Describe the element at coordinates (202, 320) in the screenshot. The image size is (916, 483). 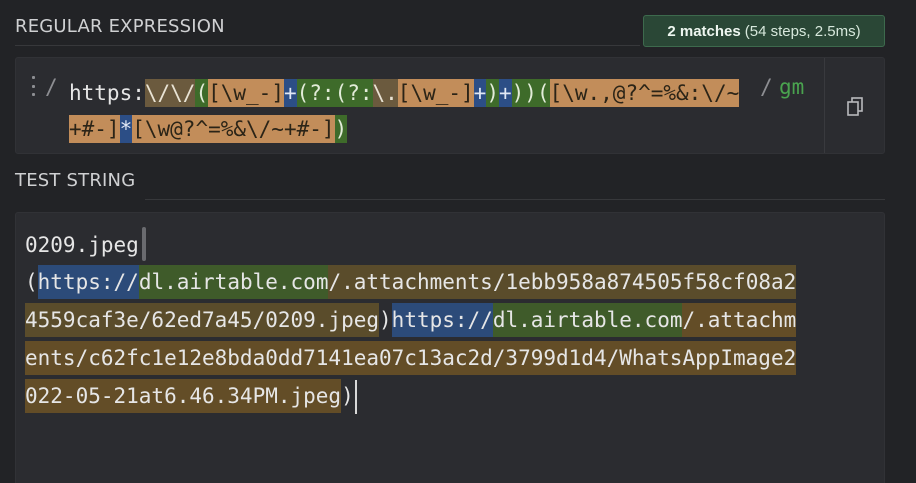
I see `match-highlight: 4559caf3e/62ed7a45/0209.jpeg` at that location.